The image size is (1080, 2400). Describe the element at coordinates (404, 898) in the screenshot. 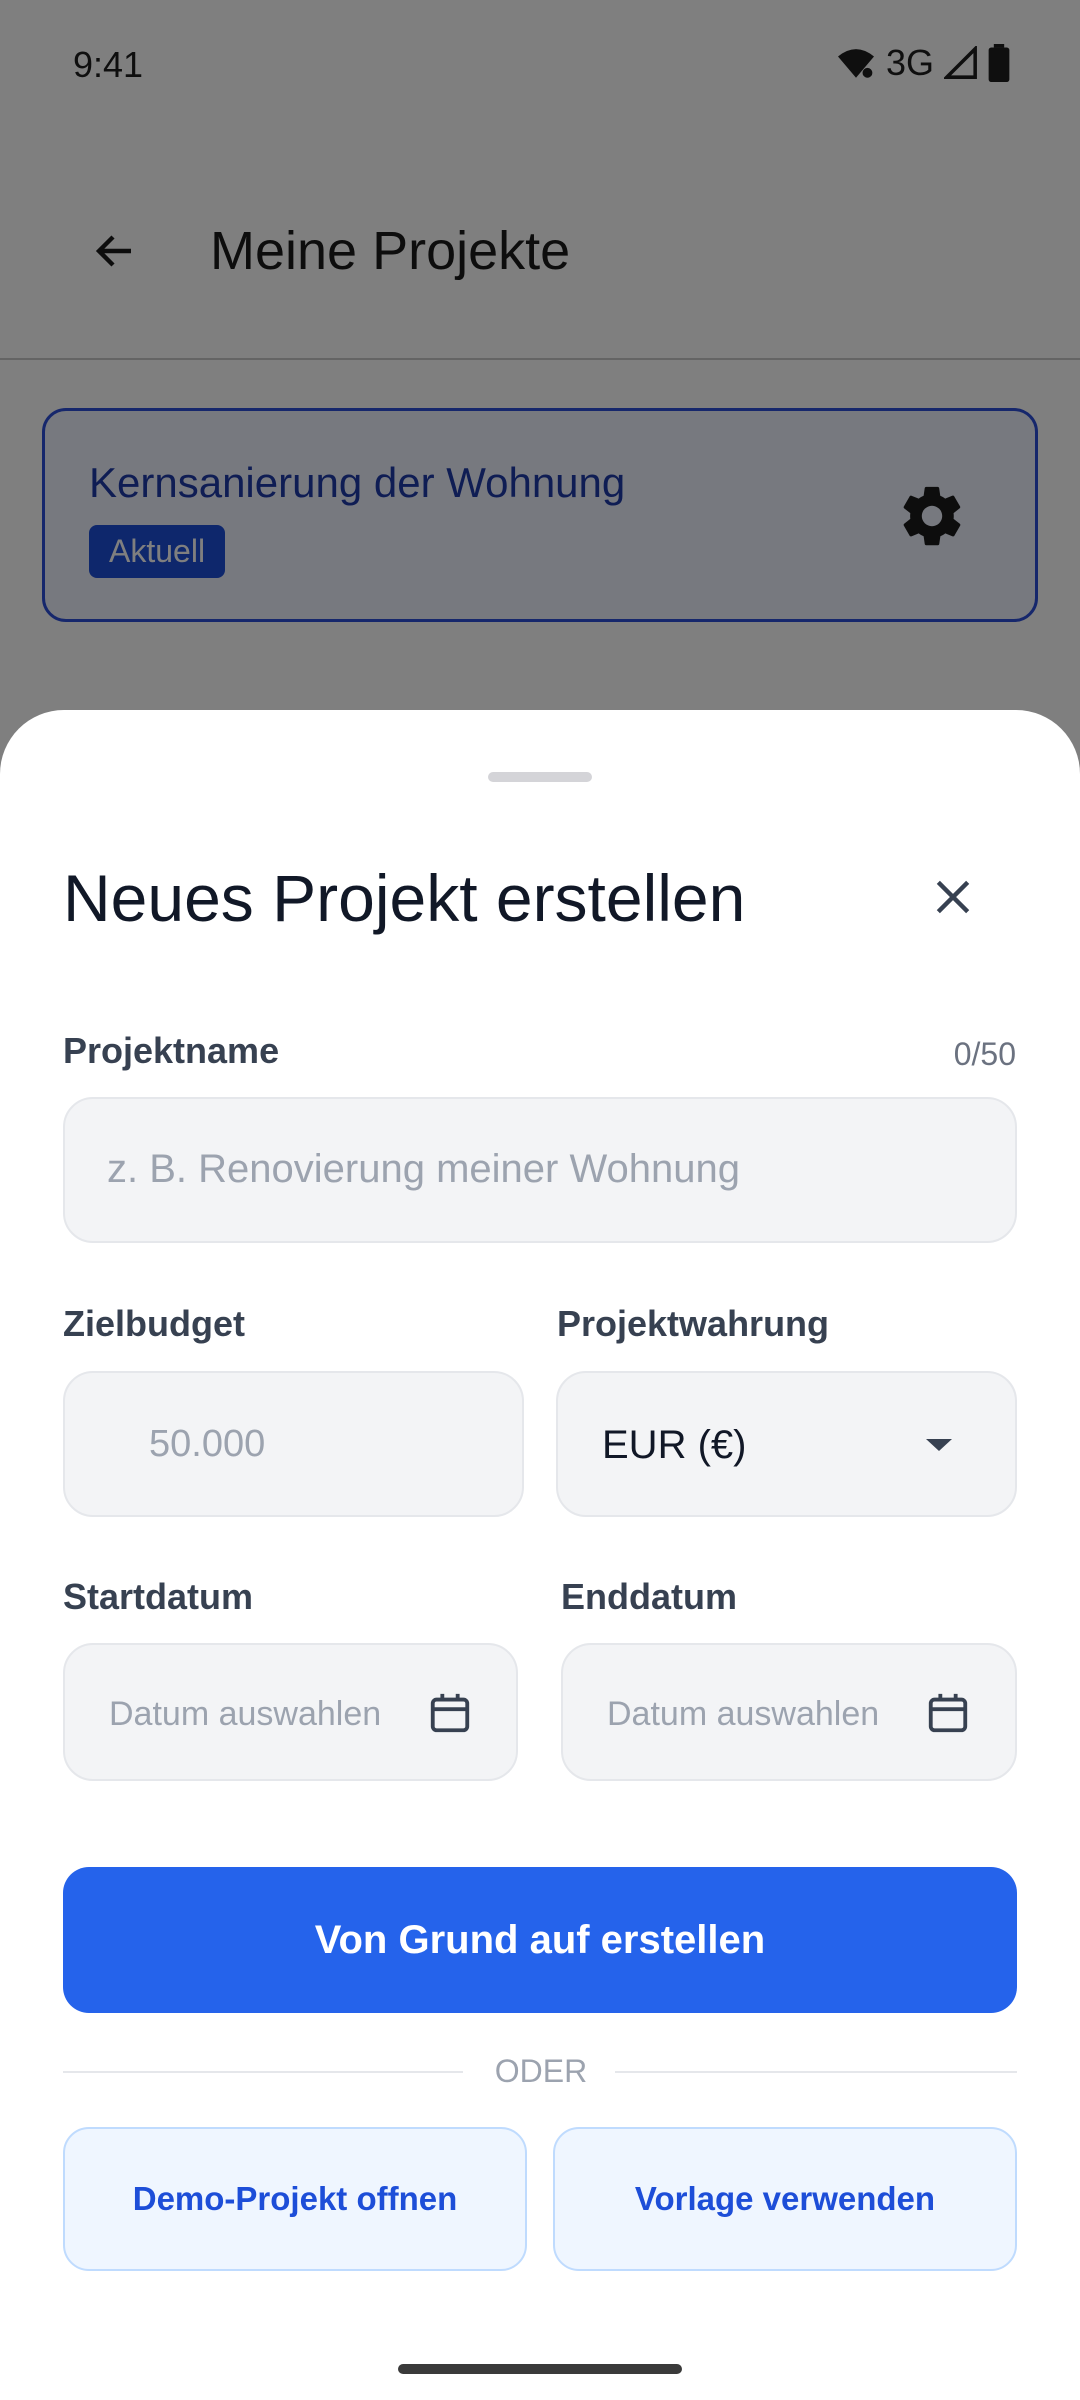

I see `sheet-title: Neues Projekt erstellen` at that location.